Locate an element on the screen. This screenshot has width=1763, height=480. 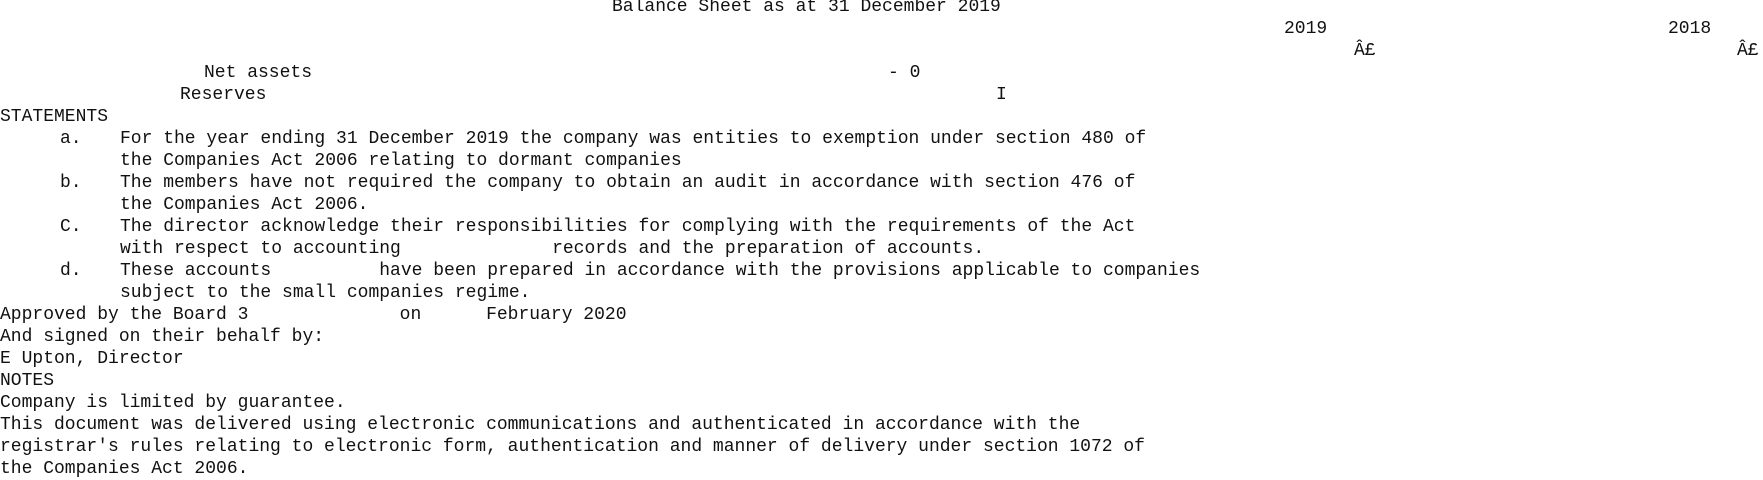
statement-marker: b. is located at coordinates (71, 183).